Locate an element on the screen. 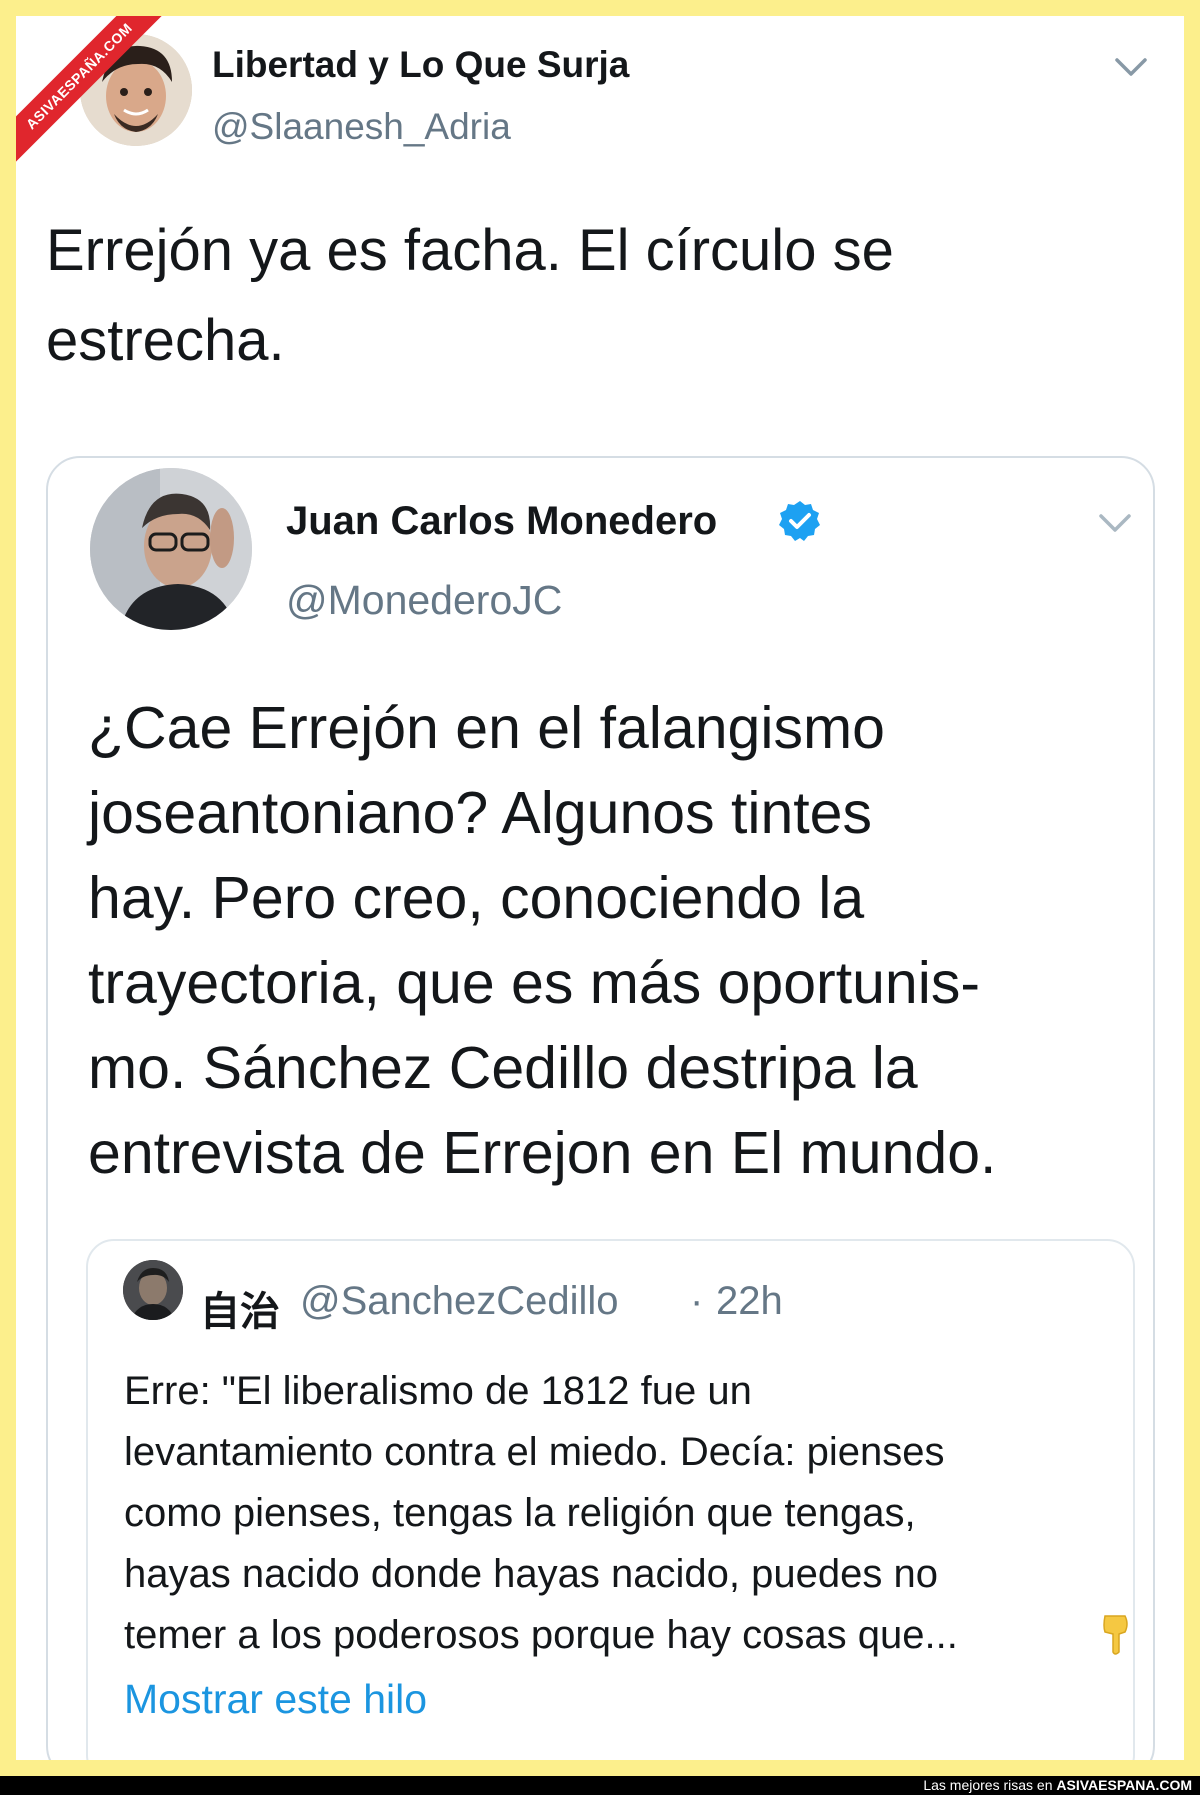  quoted-author-avatar is located at coordinates (171, 549).